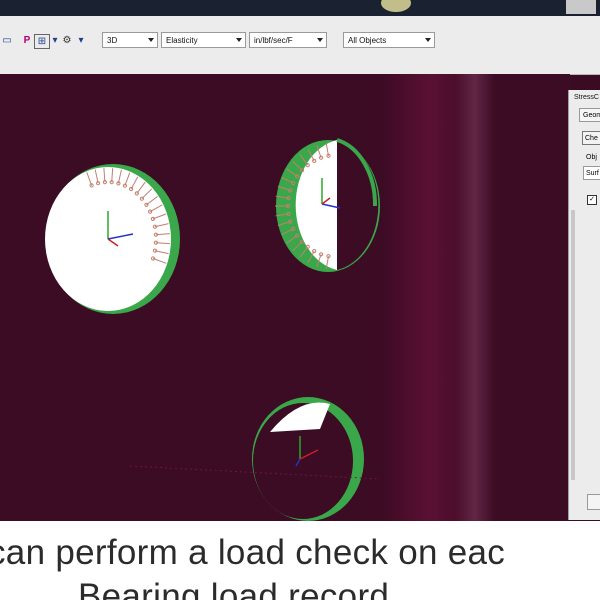 The width and height of the screenshot is (600, 600). Describe the element at coordinates (573, 345) in the screenshot. I see `panel-scrollbar` at that location.